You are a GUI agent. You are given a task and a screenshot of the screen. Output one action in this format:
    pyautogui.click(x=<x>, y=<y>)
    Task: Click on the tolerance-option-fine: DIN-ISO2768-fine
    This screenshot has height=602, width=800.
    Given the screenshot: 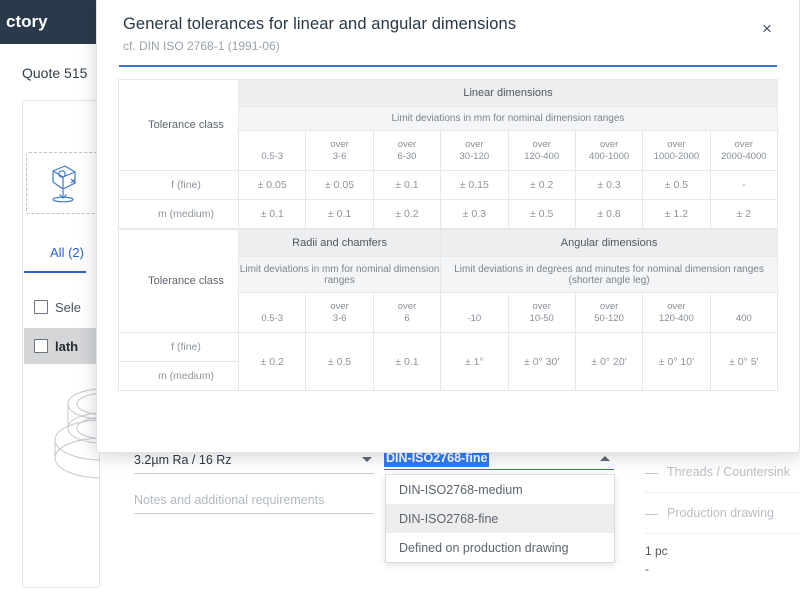 What is the action you would take?
    pyautogui.click(x=500, y=518)
    